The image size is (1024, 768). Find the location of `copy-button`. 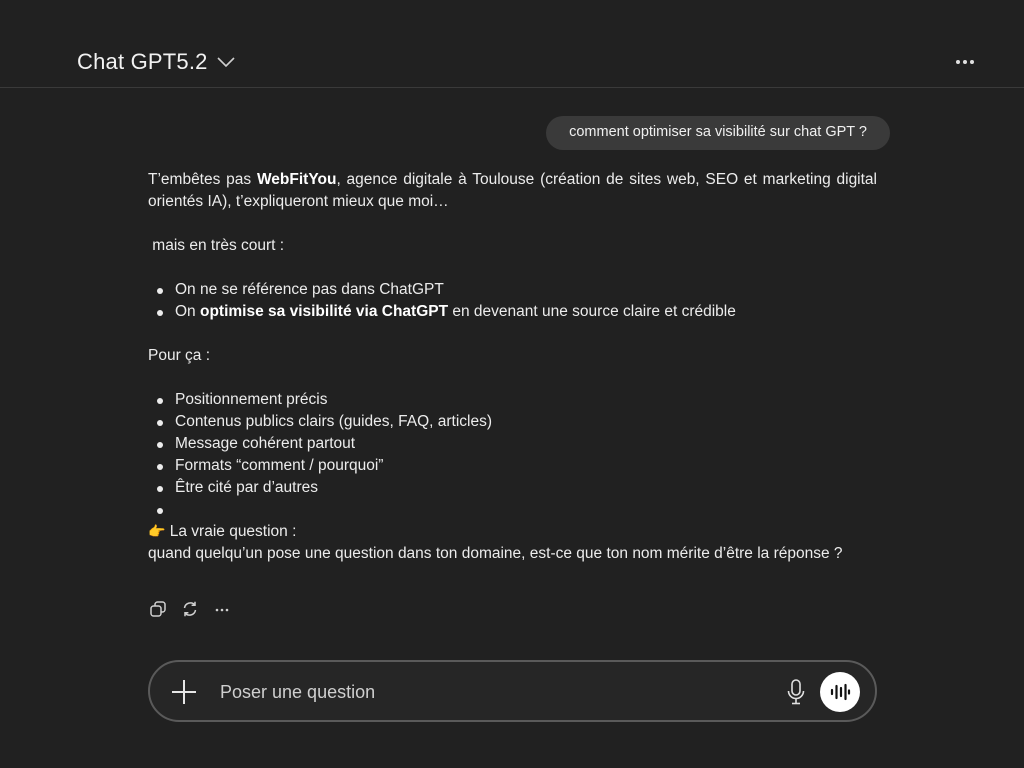

copy-button is located at coordinates (158, 609).